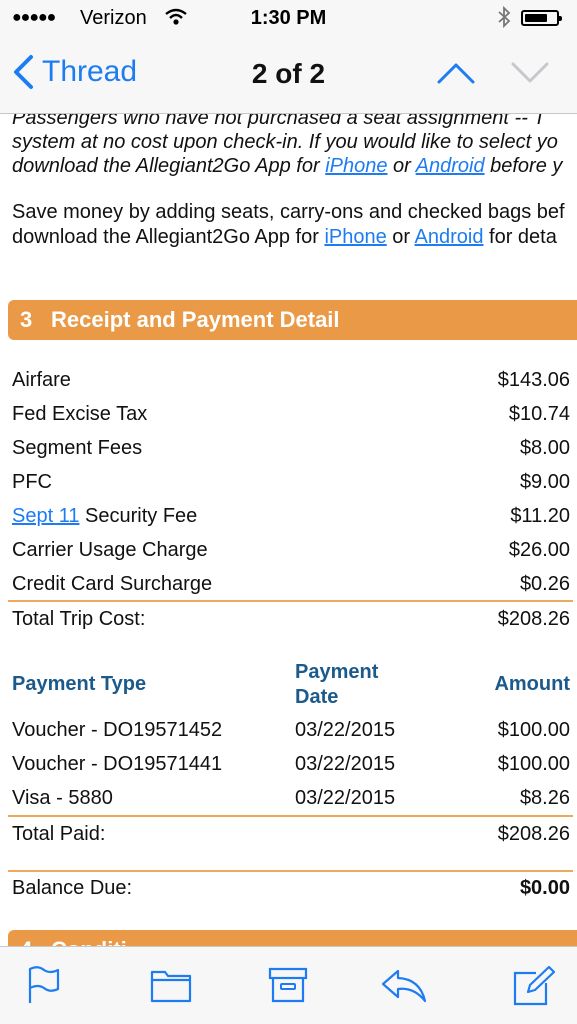 The height and width of the screenshot is (1024, 577). I want to click on archive-button, so click(288, 987).